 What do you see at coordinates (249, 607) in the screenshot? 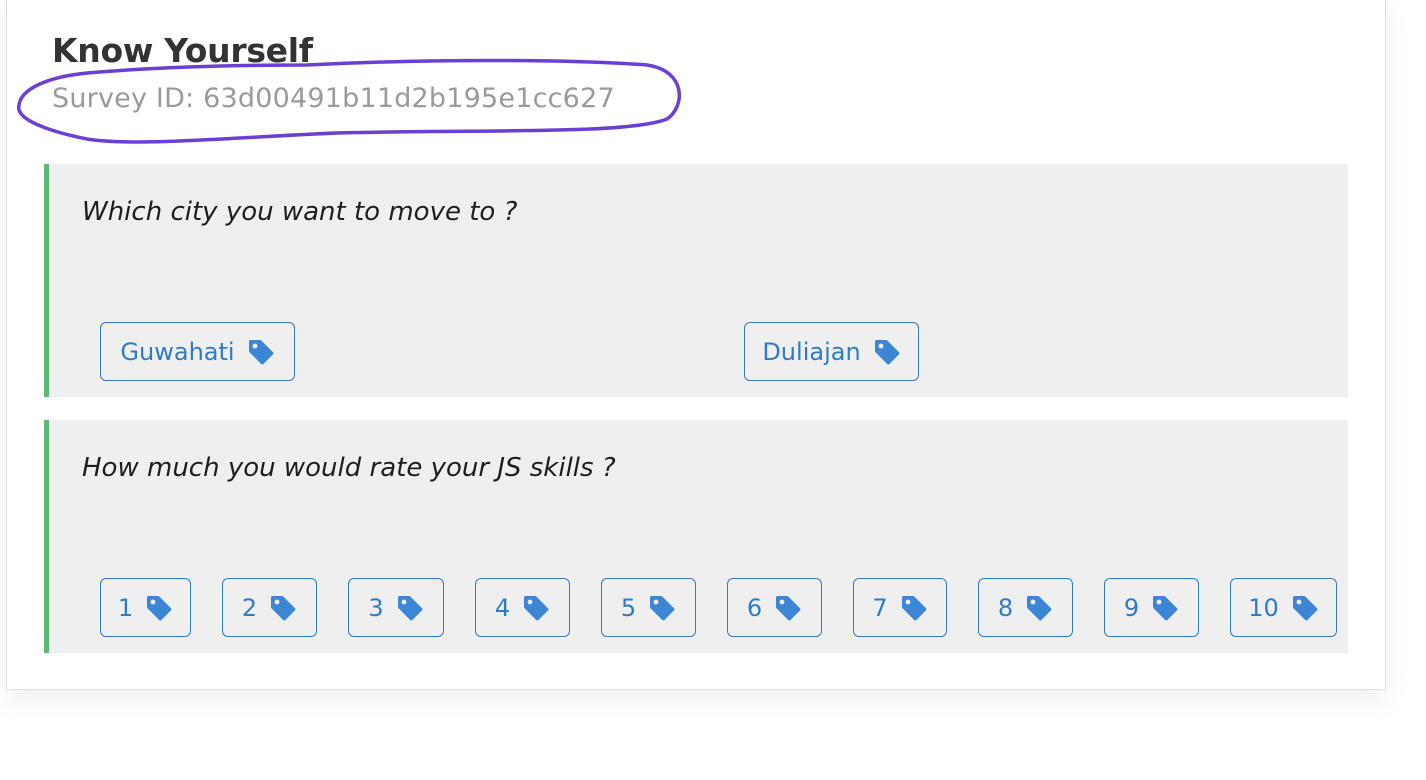
I see `option-label: 2` at bounding box center [249, 607].